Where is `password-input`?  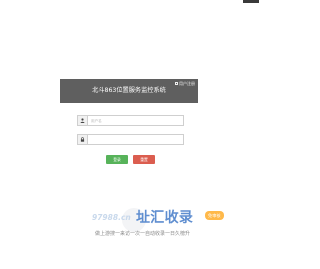
password-input is located at coordinates (135, 139).